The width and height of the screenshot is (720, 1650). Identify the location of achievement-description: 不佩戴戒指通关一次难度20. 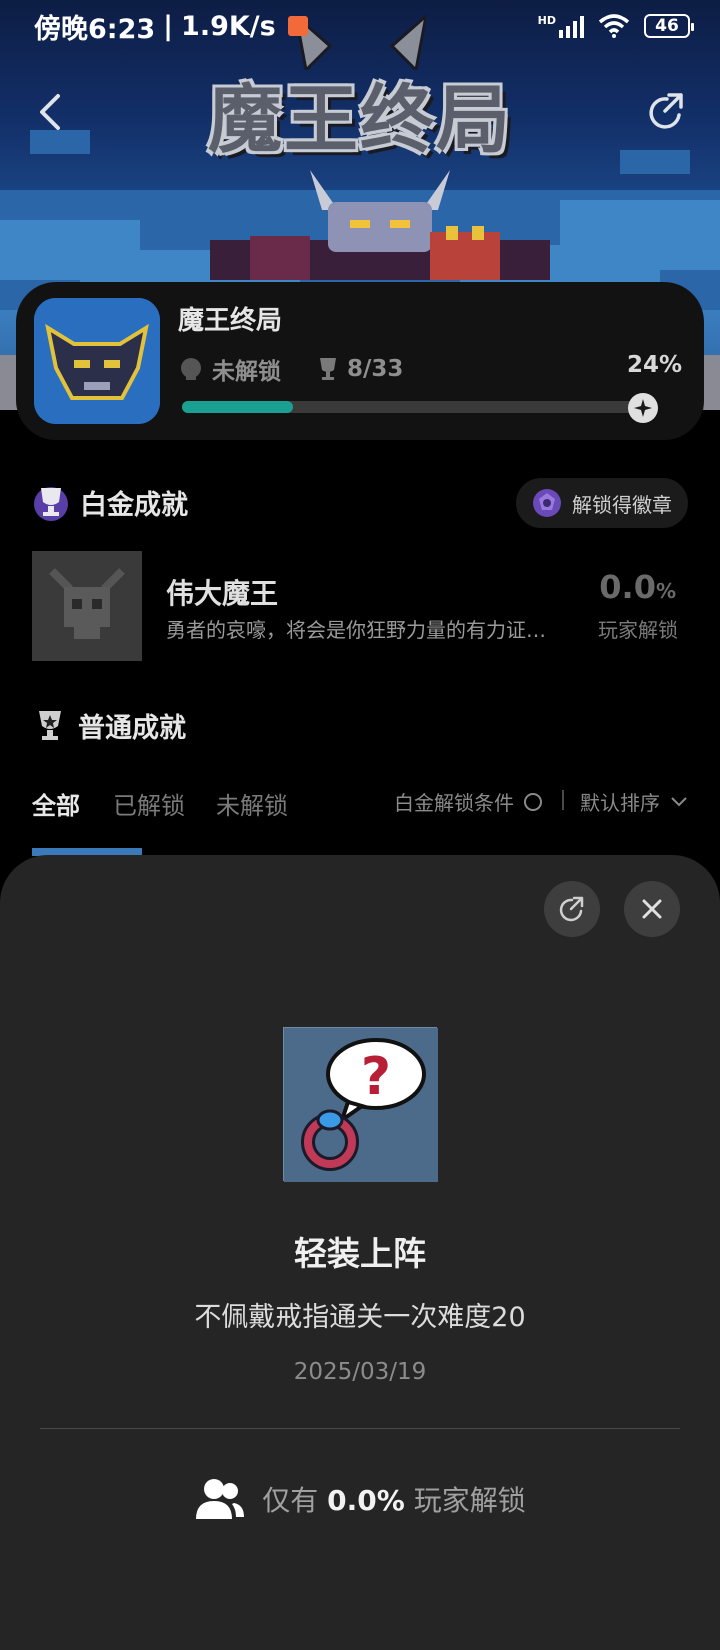
(360, 1317).